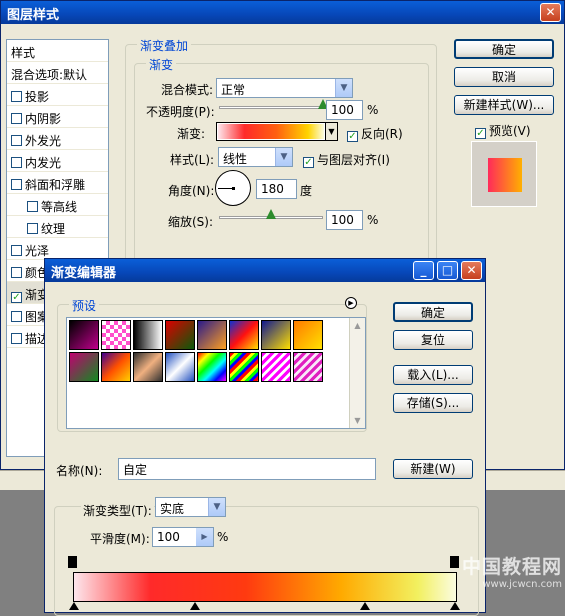 This screenshot has width=565, height=616. I want to click on layer-style-title: 图层样式, so click(33, 15).